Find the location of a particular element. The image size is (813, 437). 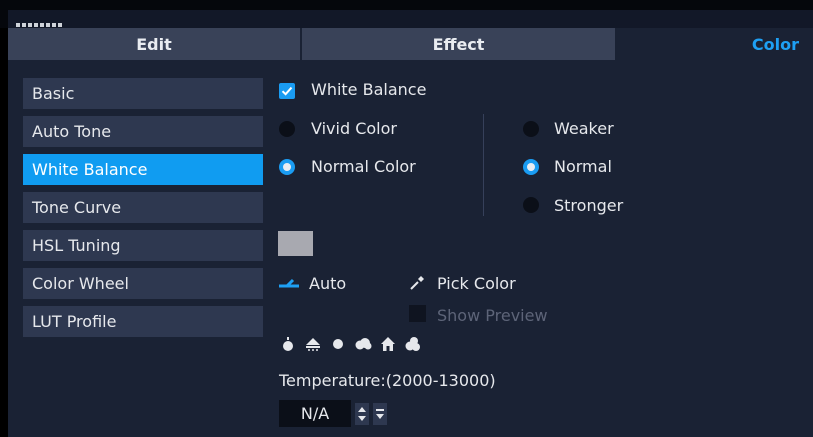

drag-handle-bar is located at coordinates (410, 19).